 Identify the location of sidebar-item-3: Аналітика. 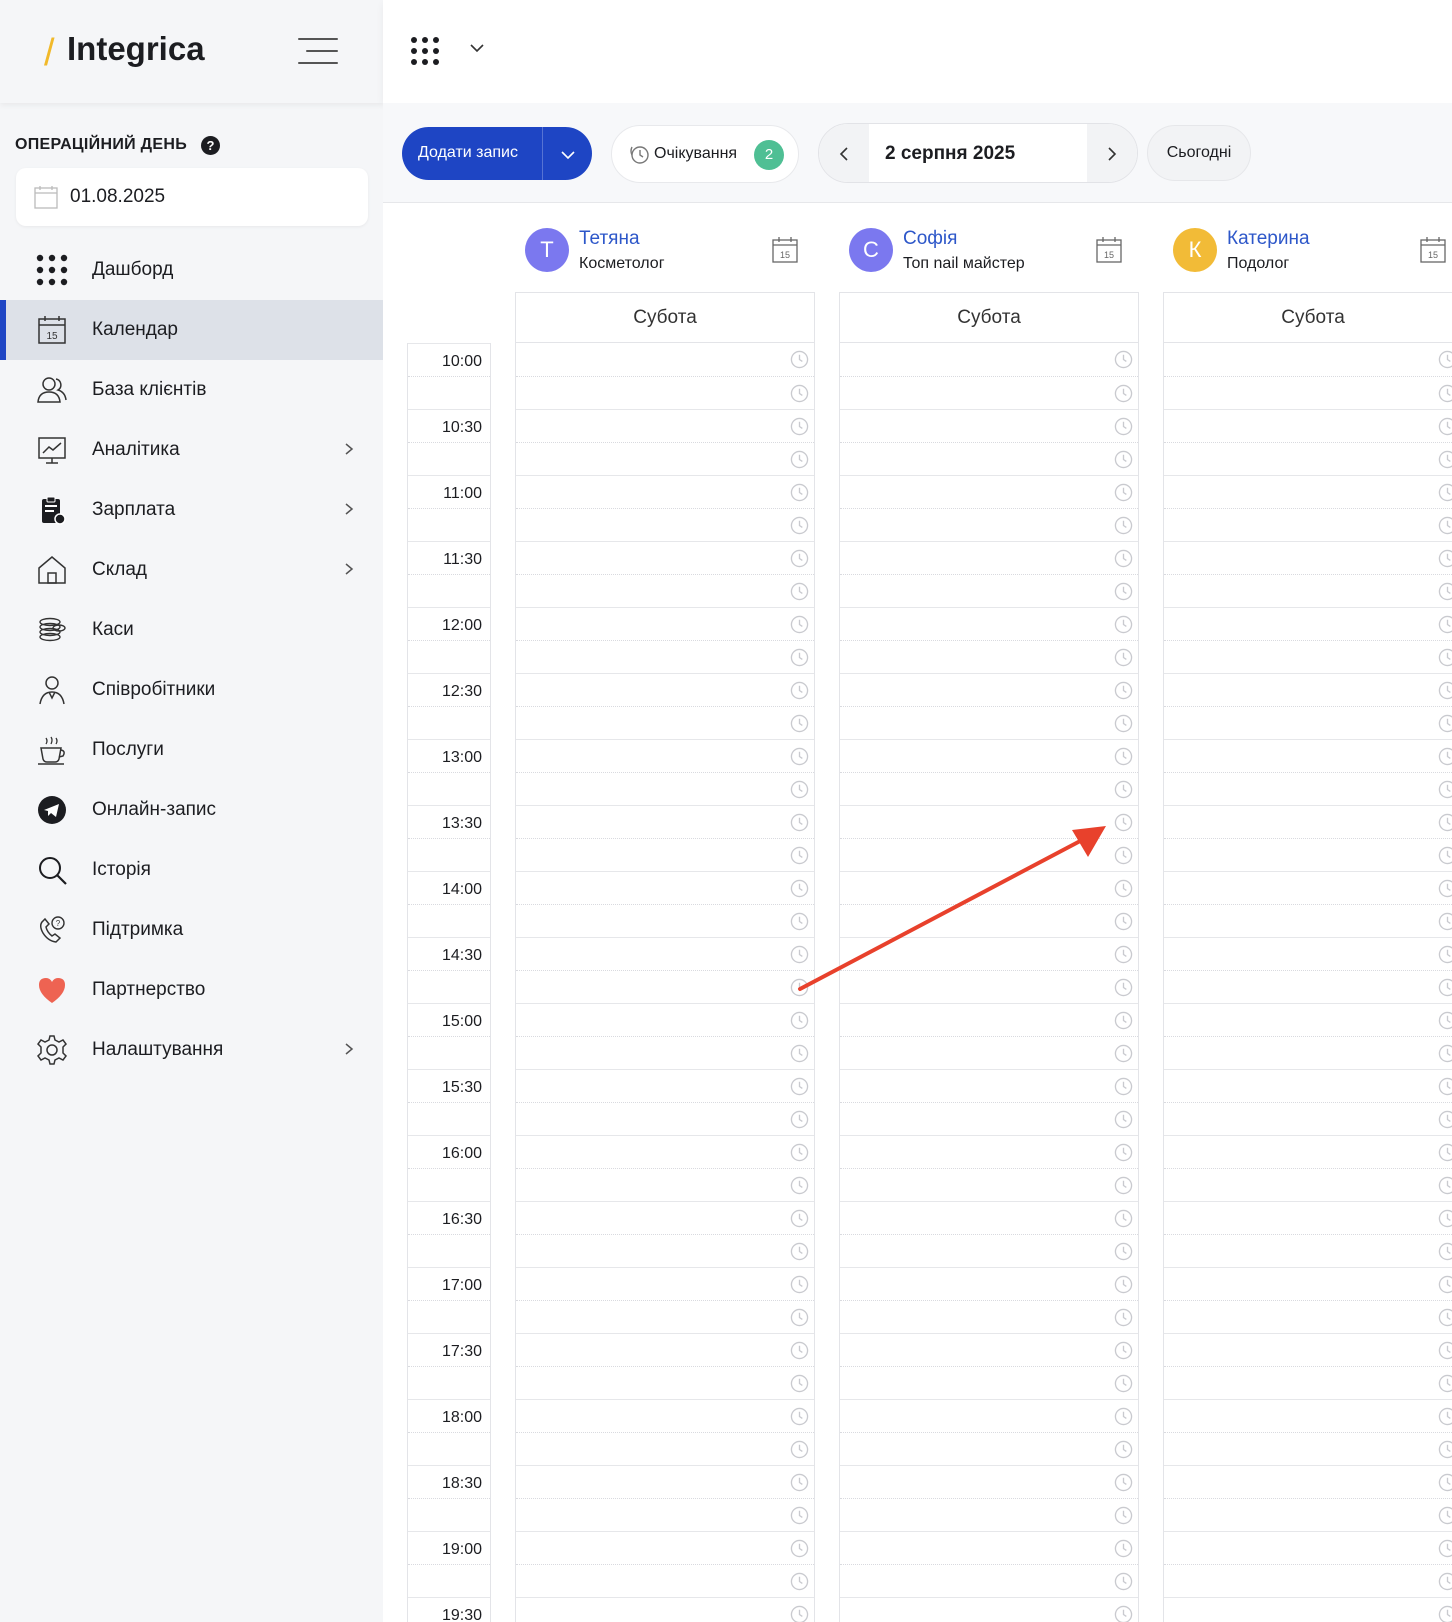
(191, 450).